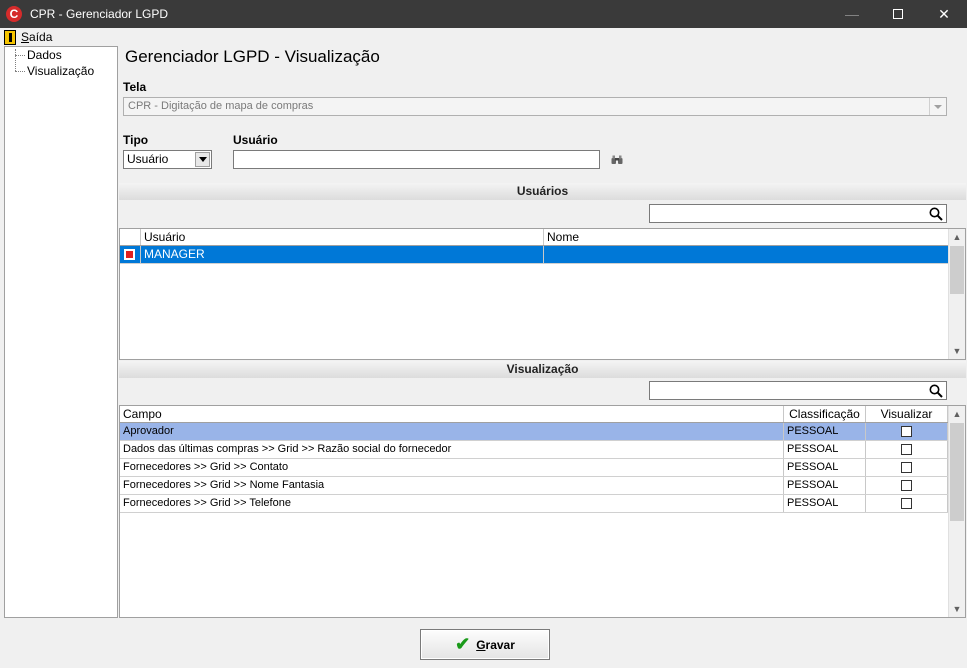  Describe the element at coordinates (452, 485) in the screenshot. I see `cell-campo: Fornecedores >> Grid >> Nome Fantasia` at that location.